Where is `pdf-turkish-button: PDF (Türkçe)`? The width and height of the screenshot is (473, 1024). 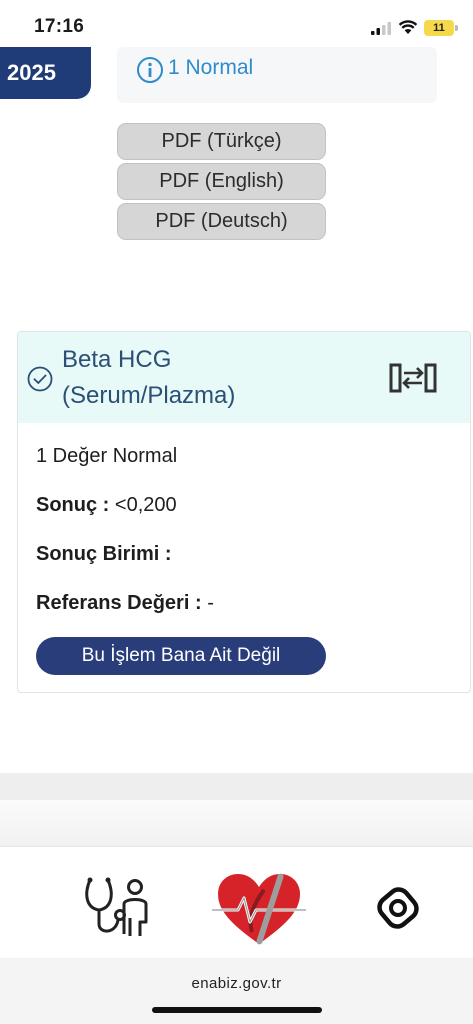 pdf-turkish-button: PDF (Türkçe) is located at coordinates (221, 141).